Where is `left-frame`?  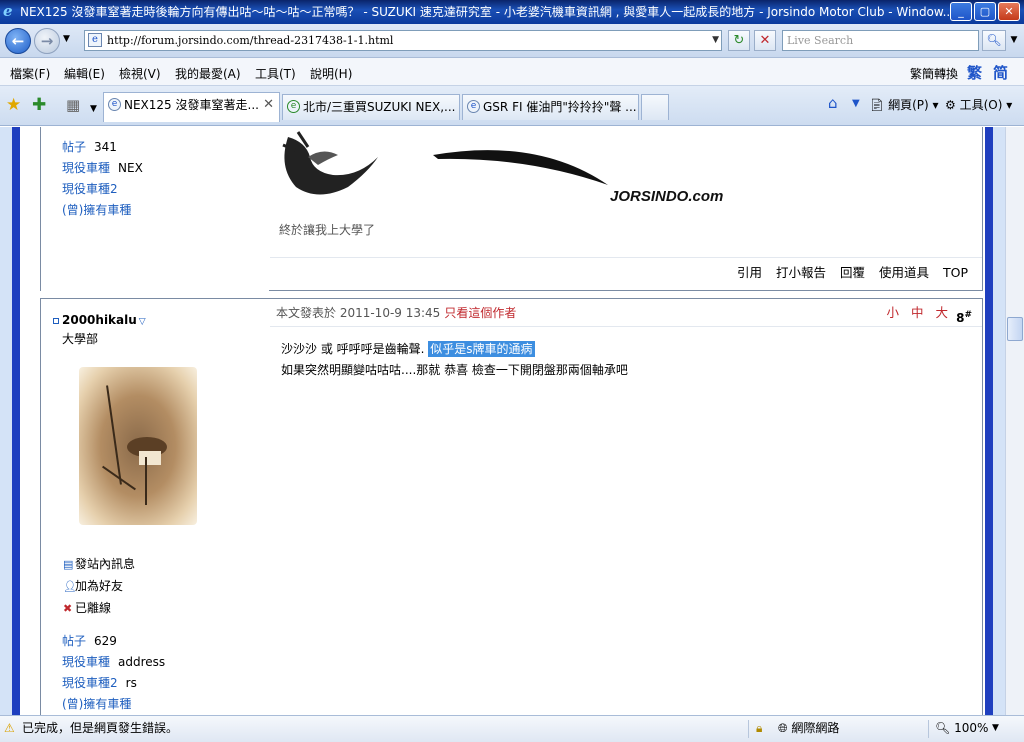 left-frame is located at coordinates (10, 421).